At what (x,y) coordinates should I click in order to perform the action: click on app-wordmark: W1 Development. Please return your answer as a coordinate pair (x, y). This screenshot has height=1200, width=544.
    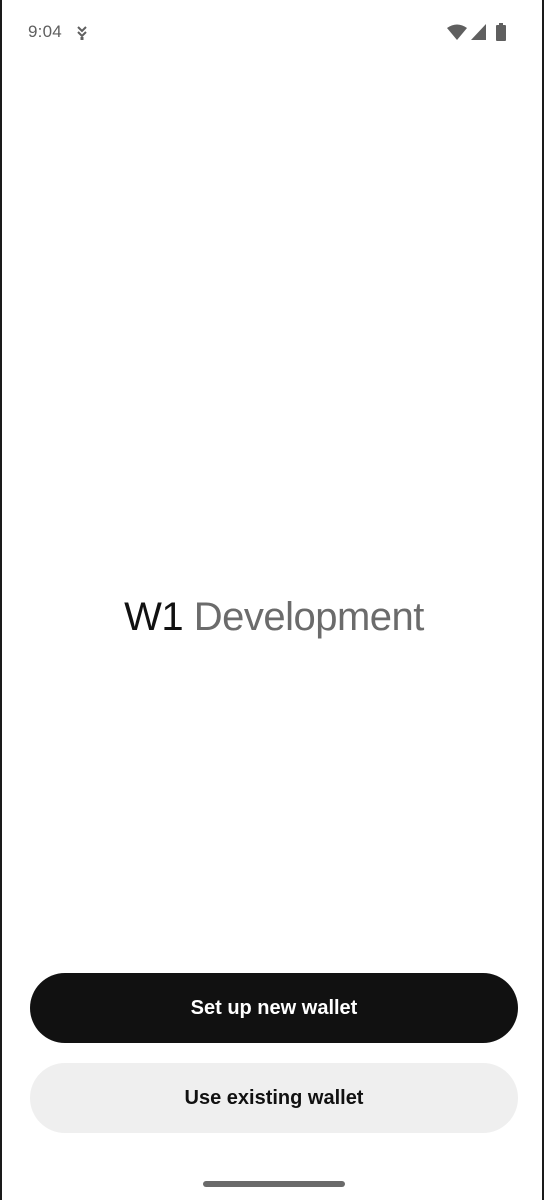
    Looking at the image, I should click on (273, 617).